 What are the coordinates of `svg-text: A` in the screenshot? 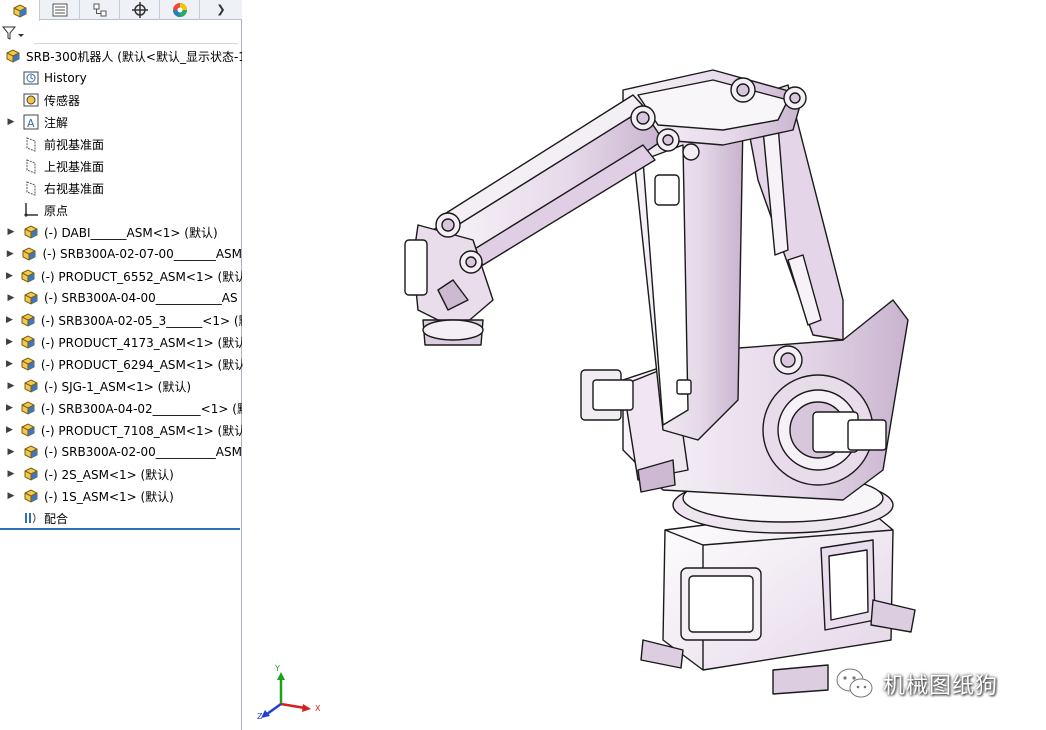 It's located at (31, 123).